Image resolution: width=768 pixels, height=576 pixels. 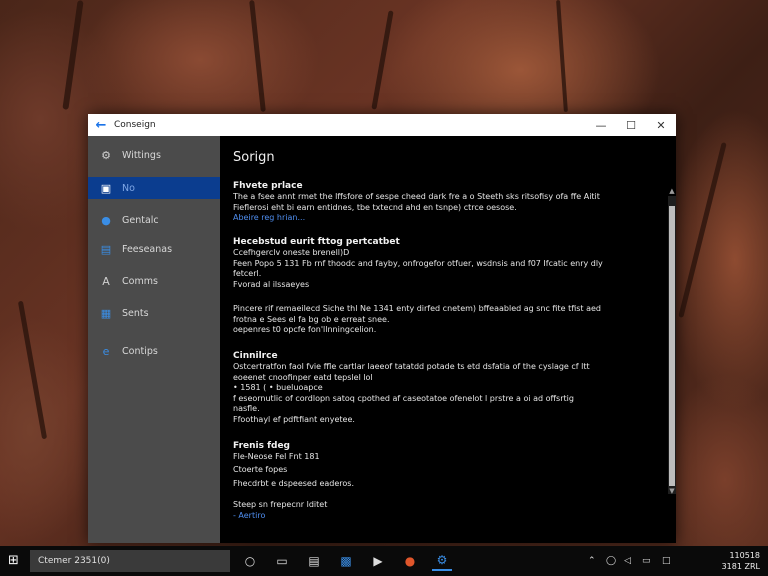 I want to click on screen-icon: ▣, so click(x=106, y=188).